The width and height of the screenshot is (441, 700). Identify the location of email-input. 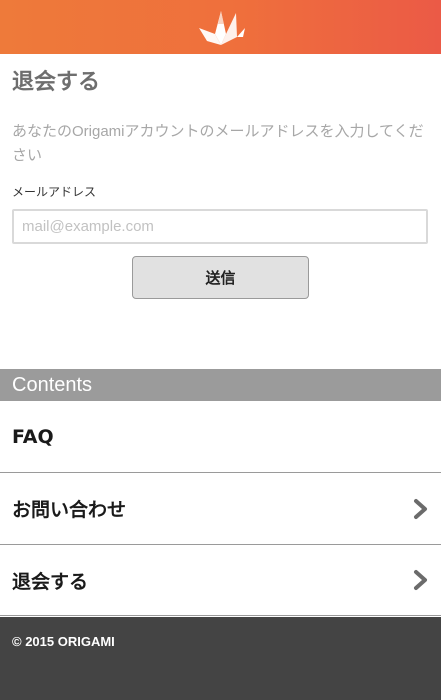
(220, 226).